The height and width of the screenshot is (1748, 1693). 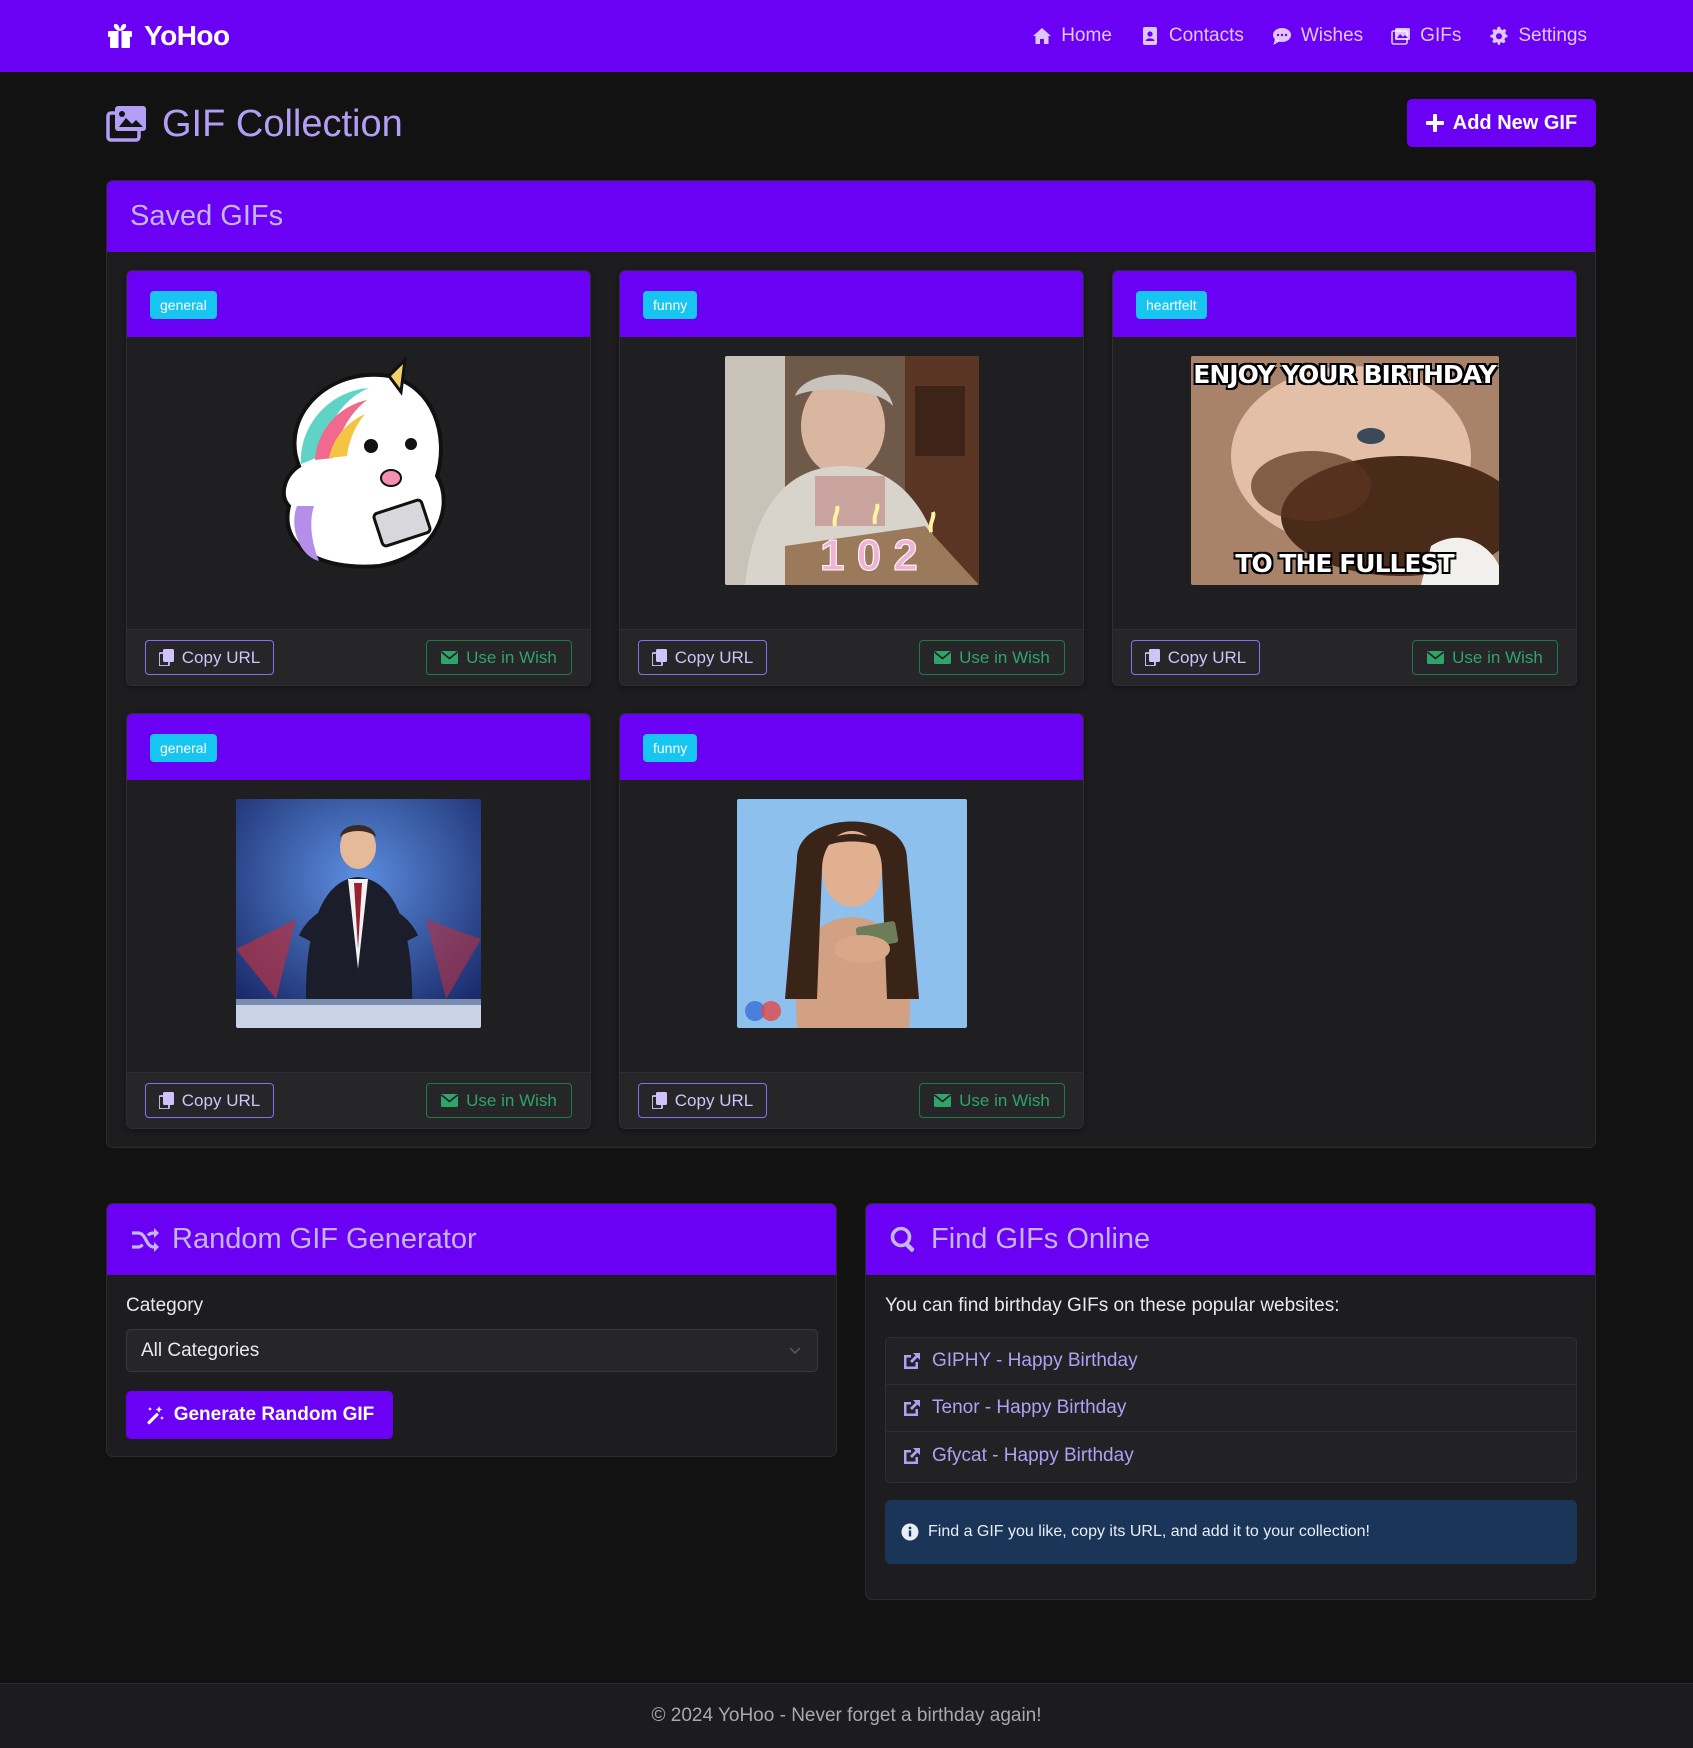 What do you see at coordinates (795, 1351) in the screenshot?
I see `chevron-down-icon` at bounding box center [795, 1351].